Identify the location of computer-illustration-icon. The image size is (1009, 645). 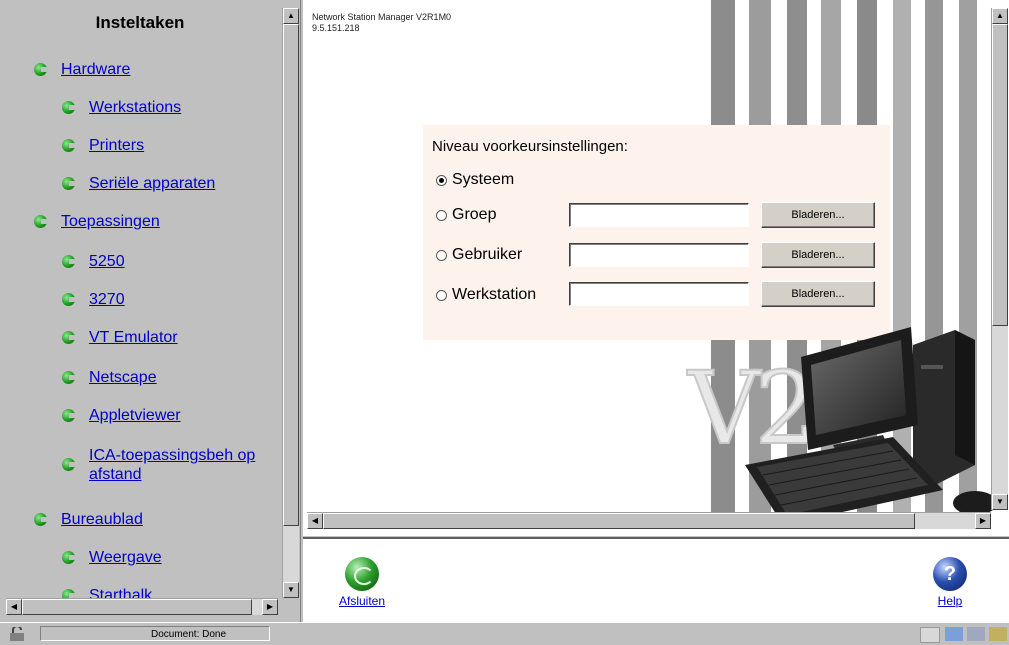
(871, 426).